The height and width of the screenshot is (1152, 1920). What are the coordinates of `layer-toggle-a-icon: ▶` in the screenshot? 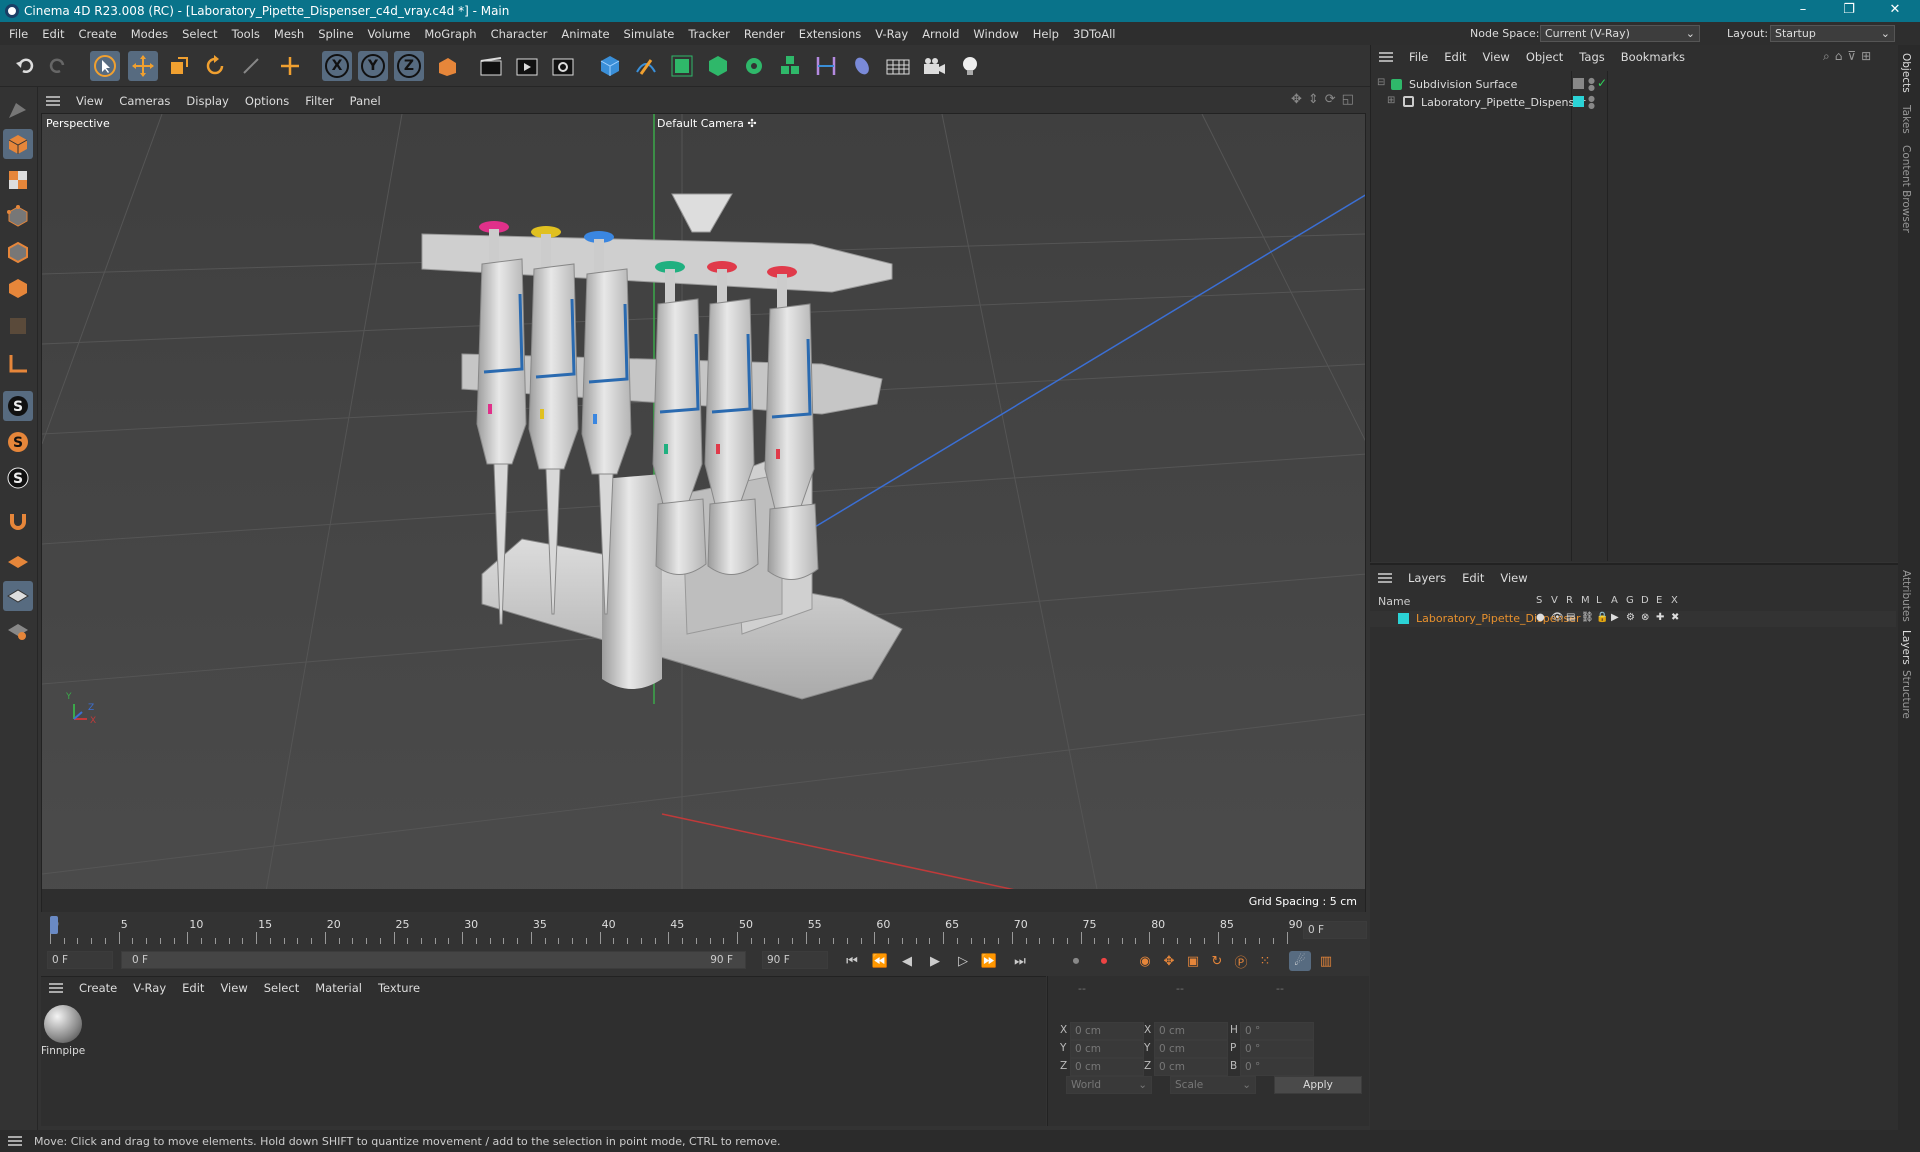 It's located at (1615, 617).